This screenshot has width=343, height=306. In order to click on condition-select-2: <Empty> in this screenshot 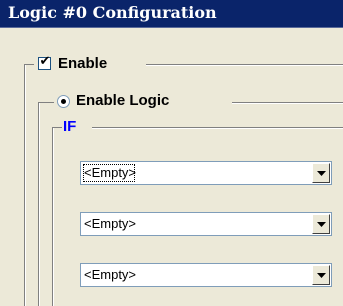, I will do `click(206, 224)`.